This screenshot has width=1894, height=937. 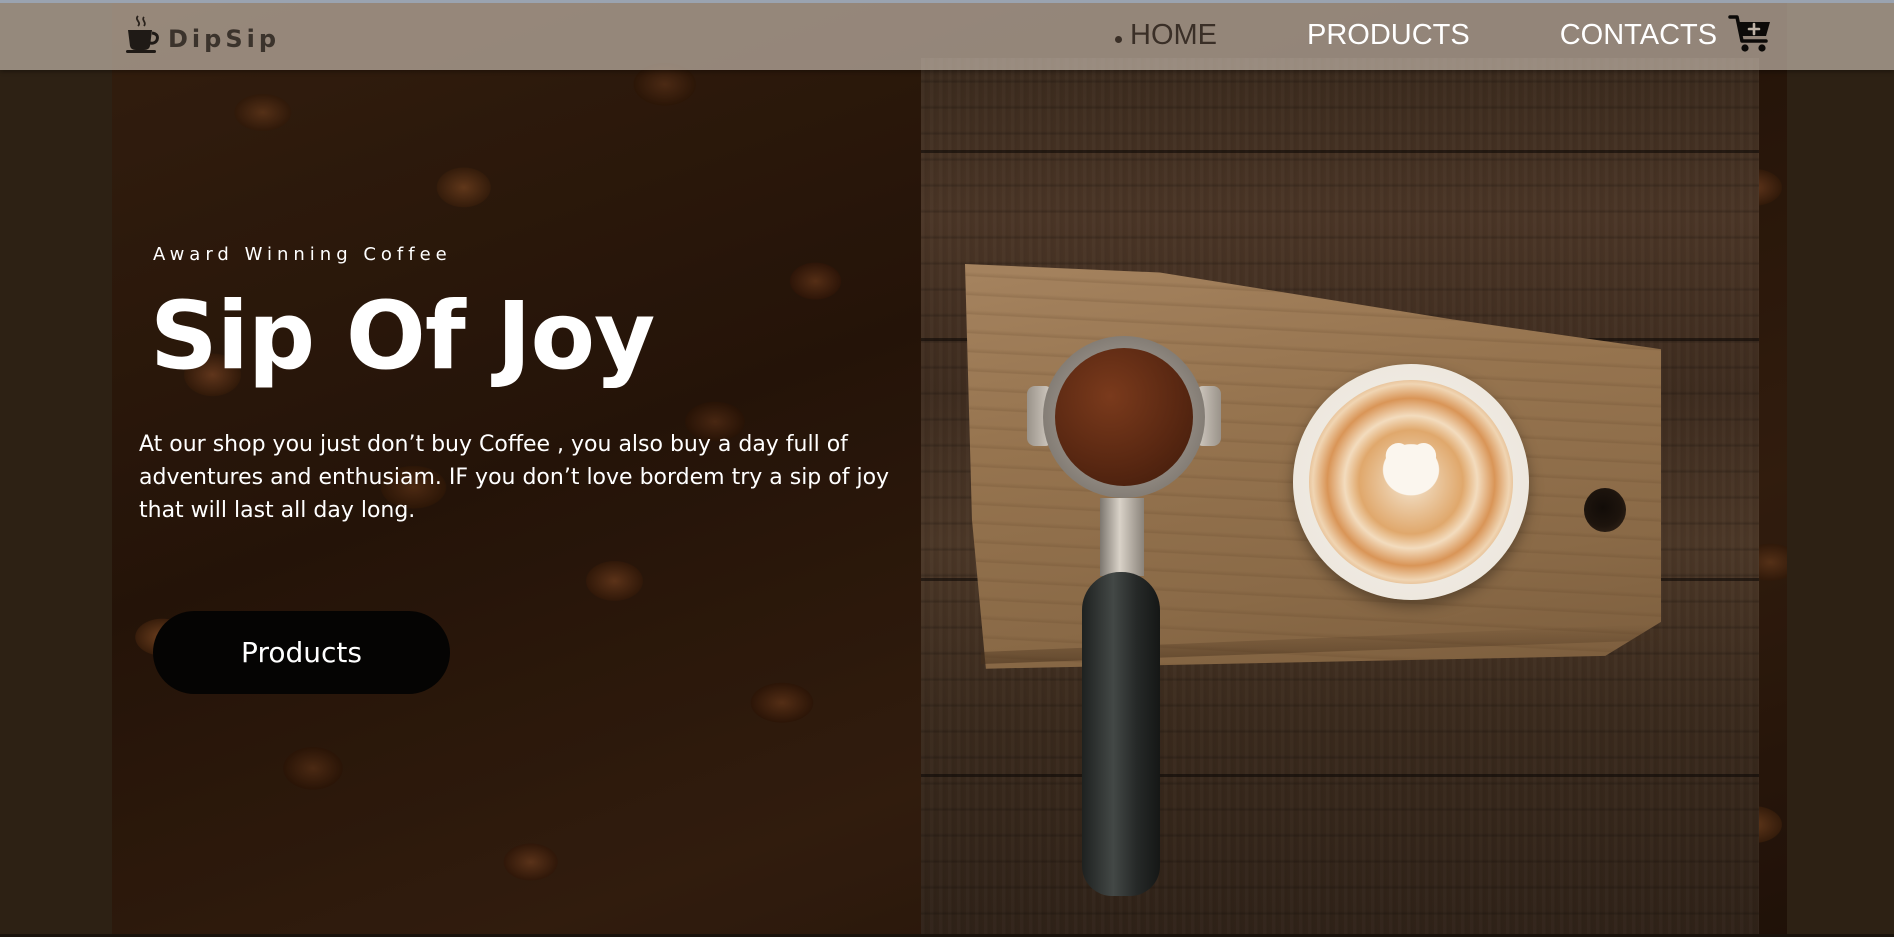 I want to click on cart-plus-icon, so click(x=1751, y=34).